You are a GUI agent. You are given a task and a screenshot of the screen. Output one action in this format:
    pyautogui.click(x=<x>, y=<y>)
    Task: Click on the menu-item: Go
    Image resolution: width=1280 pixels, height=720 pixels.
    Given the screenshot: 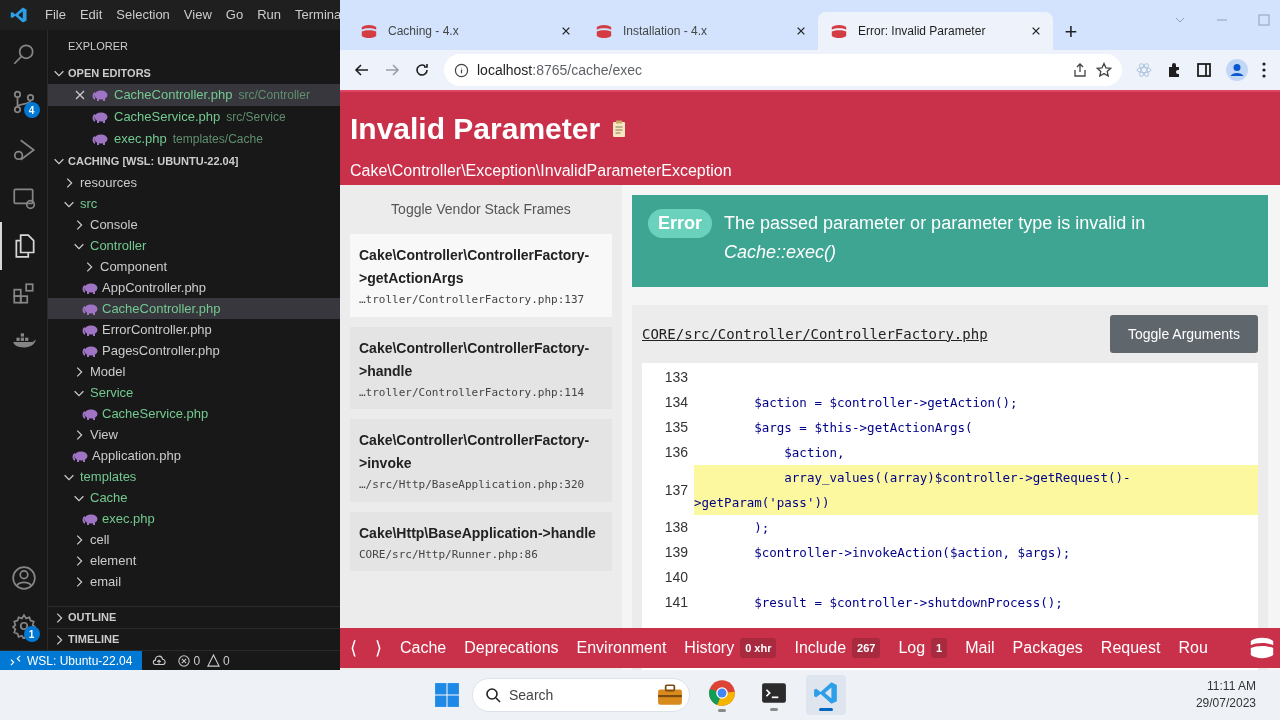 What is the action you would take?
    pyautogui.click(x=234, y=15)
    